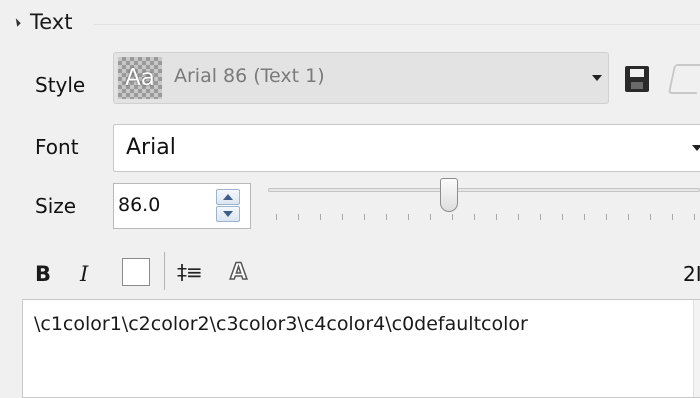 The height and width of the screenshot is (398, 700). What do you see at coordinates (136, 272) in the screenshot?
I see `text-color-swatch` at bounding box center [136, 272].